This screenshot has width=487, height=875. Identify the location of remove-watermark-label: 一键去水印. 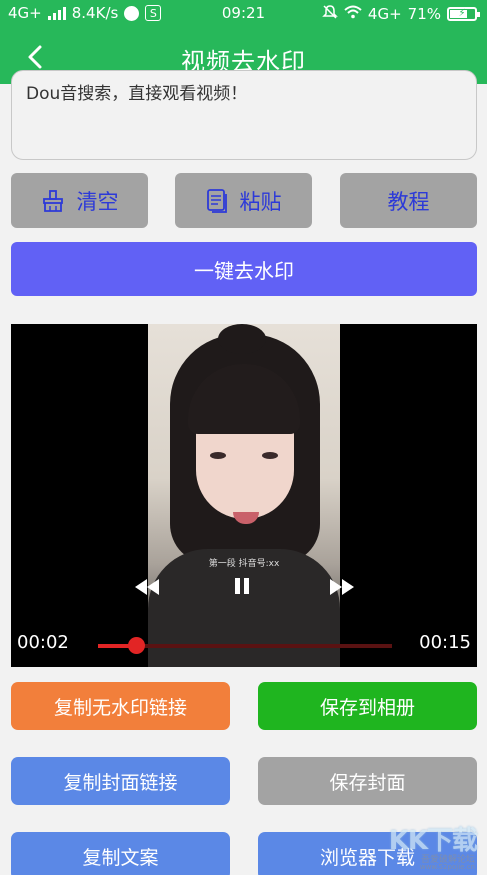
(244, 270).